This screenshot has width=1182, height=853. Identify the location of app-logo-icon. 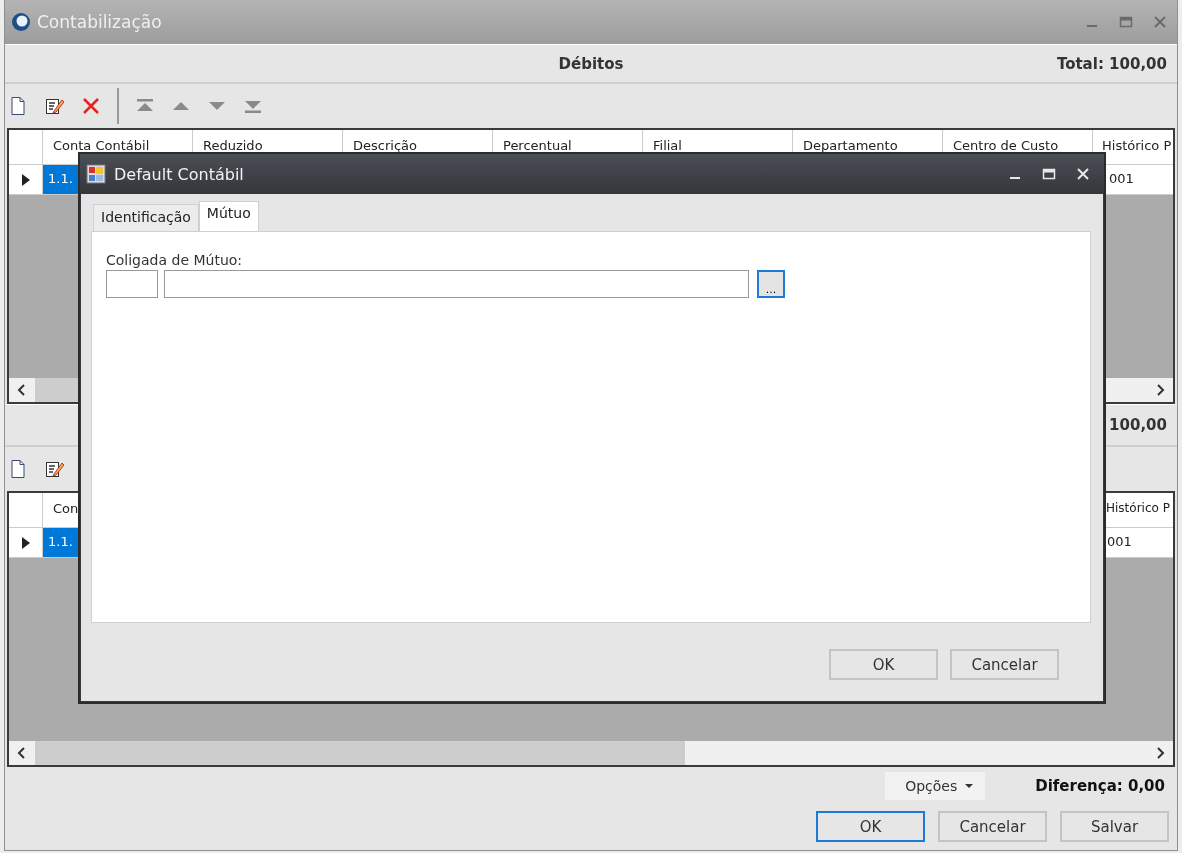
(21, 22).